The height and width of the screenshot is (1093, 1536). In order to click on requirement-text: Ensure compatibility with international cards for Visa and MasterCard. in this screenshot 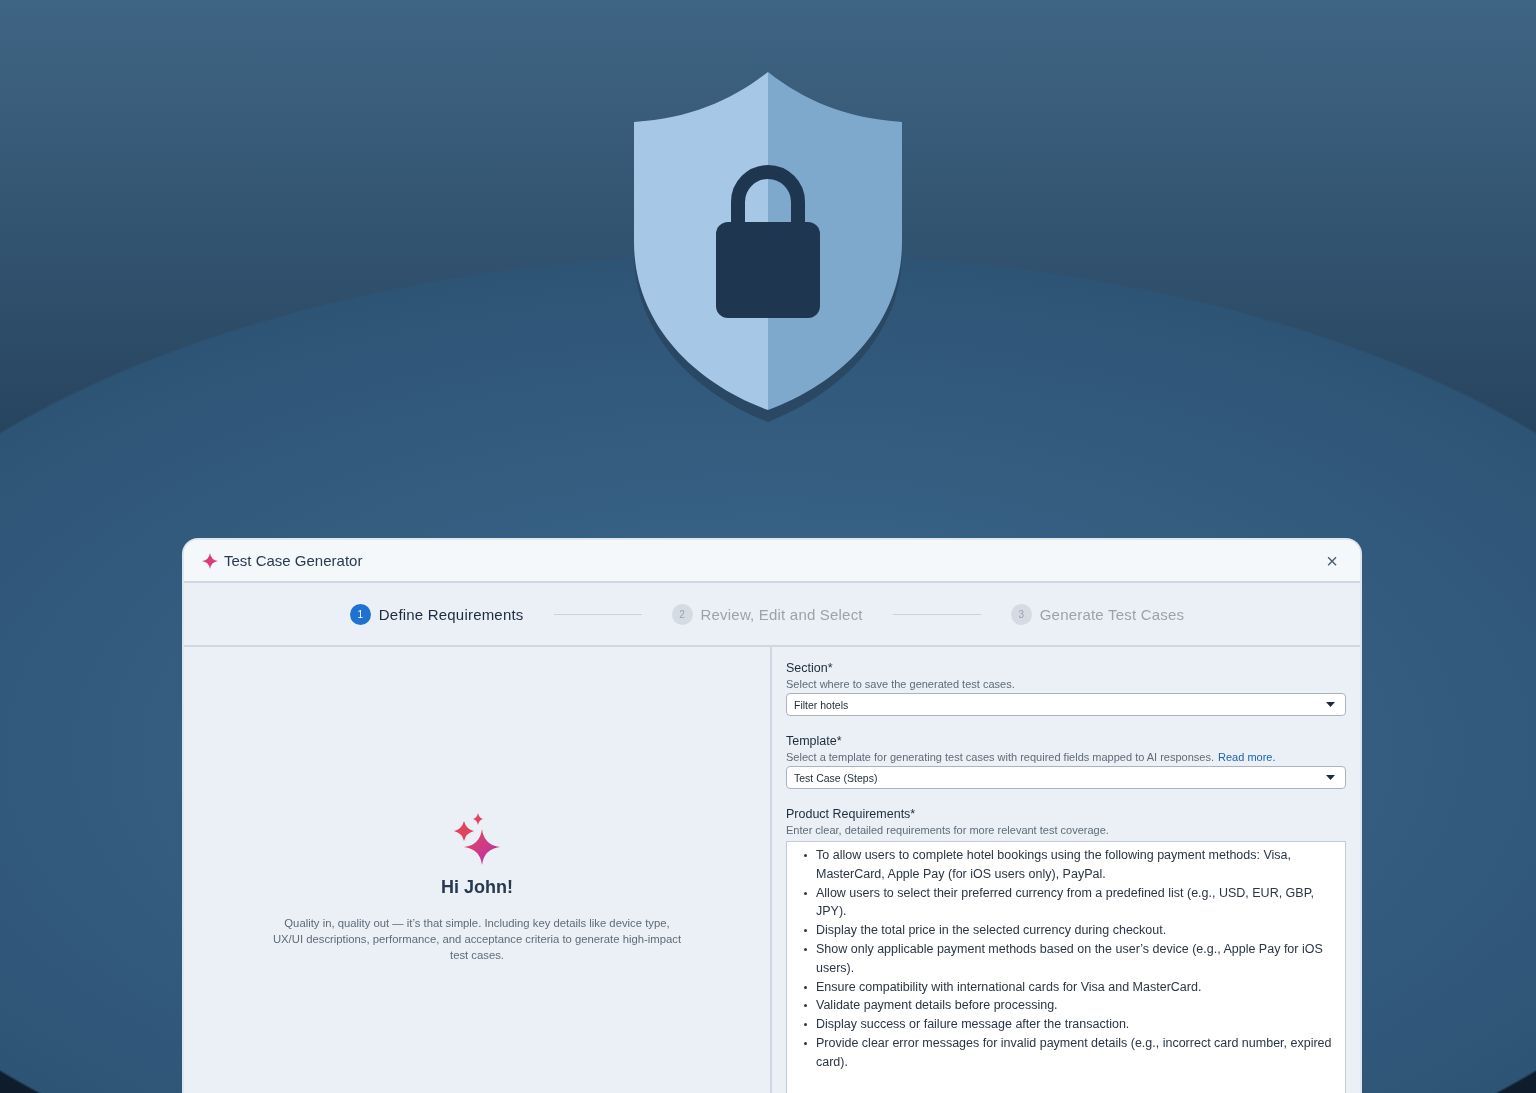, I will do `click(1009, 987)`.